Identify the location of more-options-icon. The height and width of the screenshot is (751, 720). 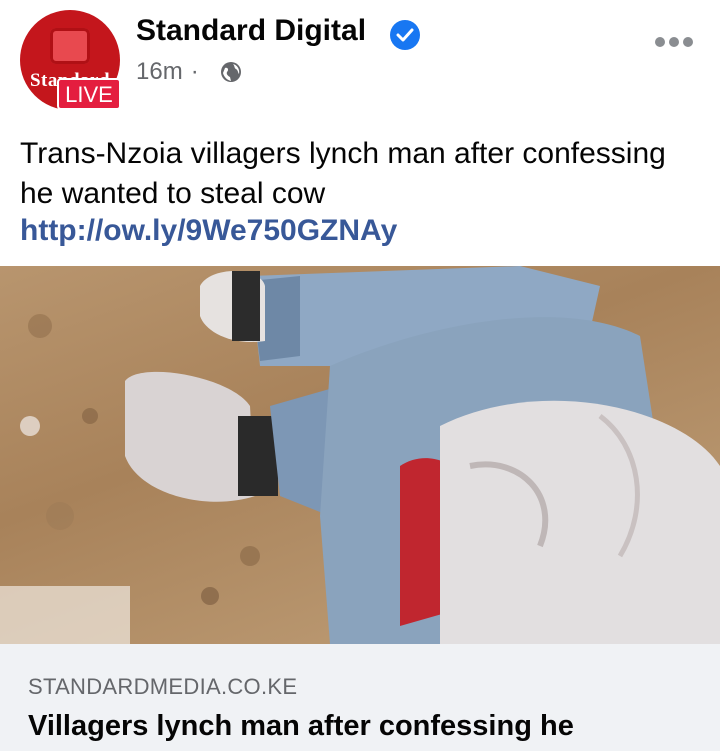
(676, 42).